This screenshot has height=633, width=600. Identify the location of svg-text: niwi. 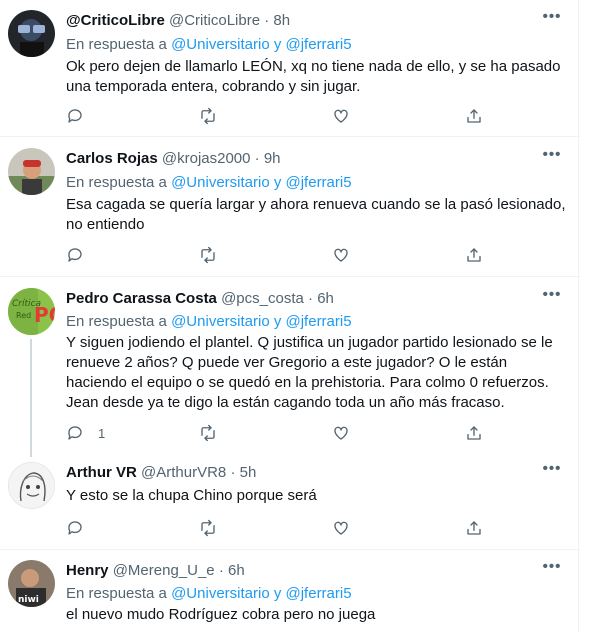
(28, 600).